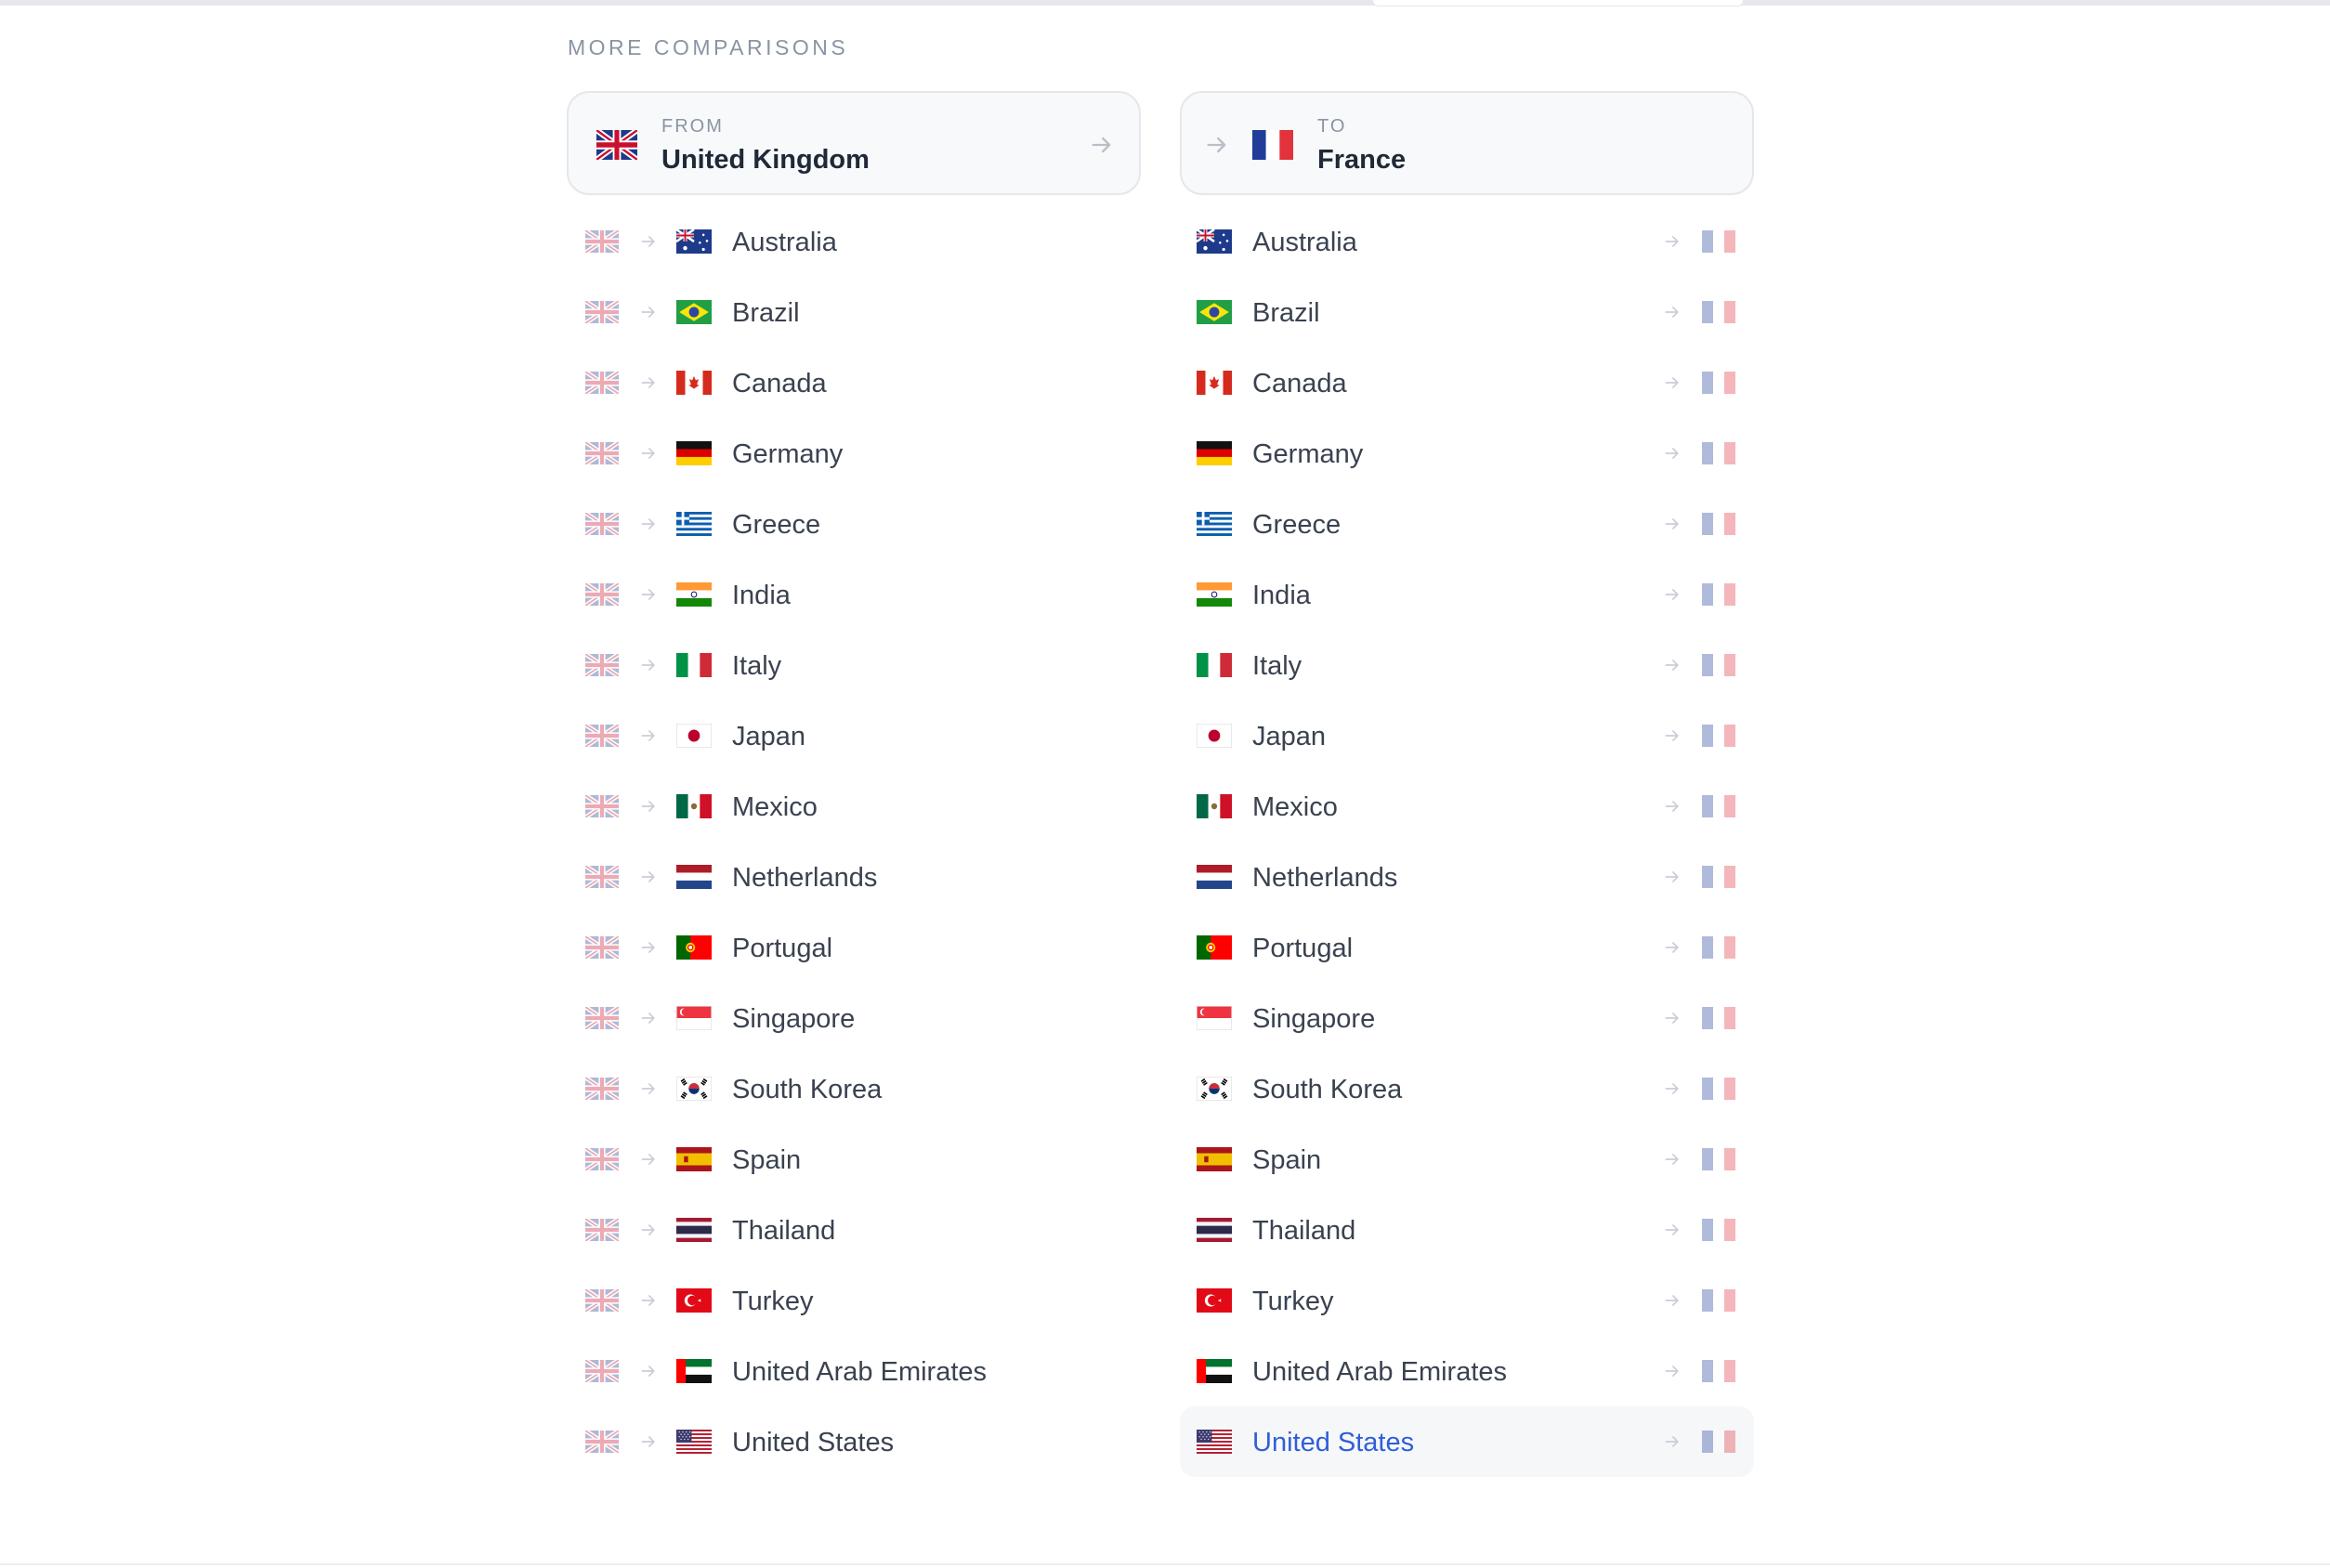 The width and height of the screenshot is (2330, 1568). Describe the element at coordinates (1214, 736) in the screenshot. I see `jp-flag-icon` at that location.